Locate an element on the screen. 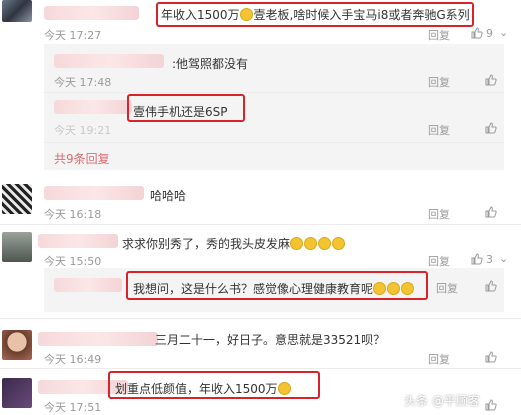  comment-time: 今天 17:27 is located at coordinates (73, 35).